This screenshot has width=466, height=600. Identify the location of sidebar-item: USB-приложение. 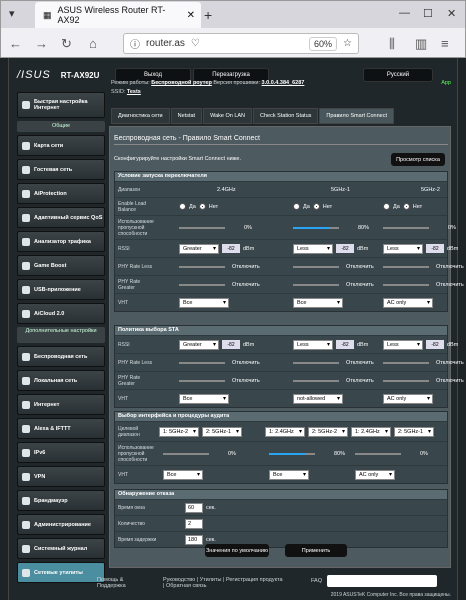
(61, 289).